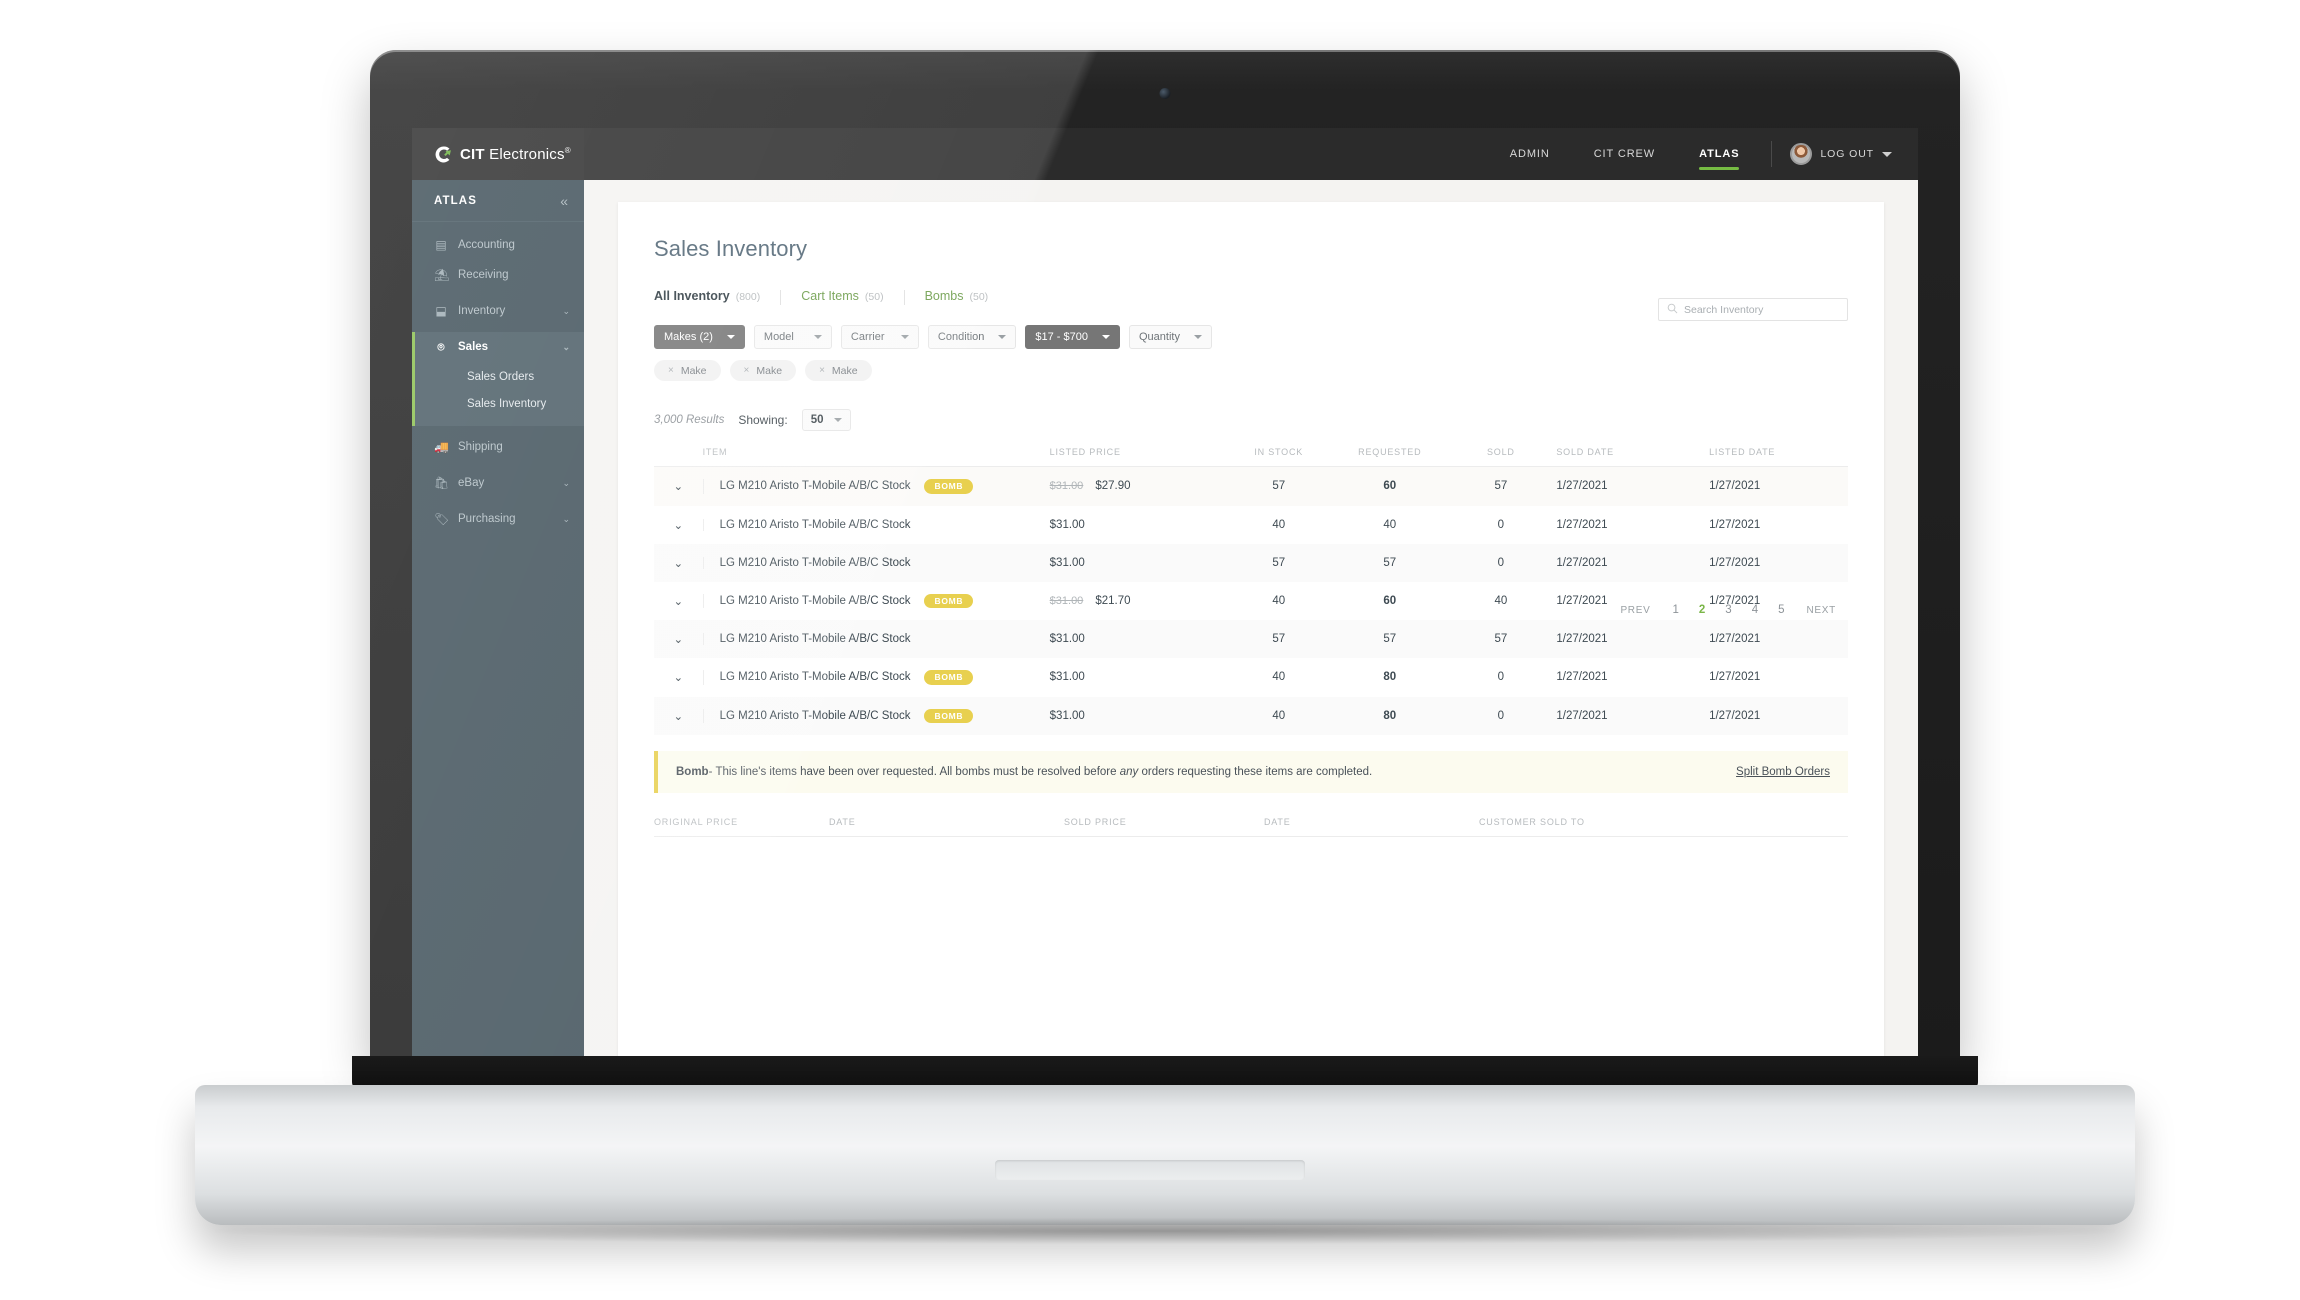  I want to click on filter-makes: Makes (2), so click(699, 337).